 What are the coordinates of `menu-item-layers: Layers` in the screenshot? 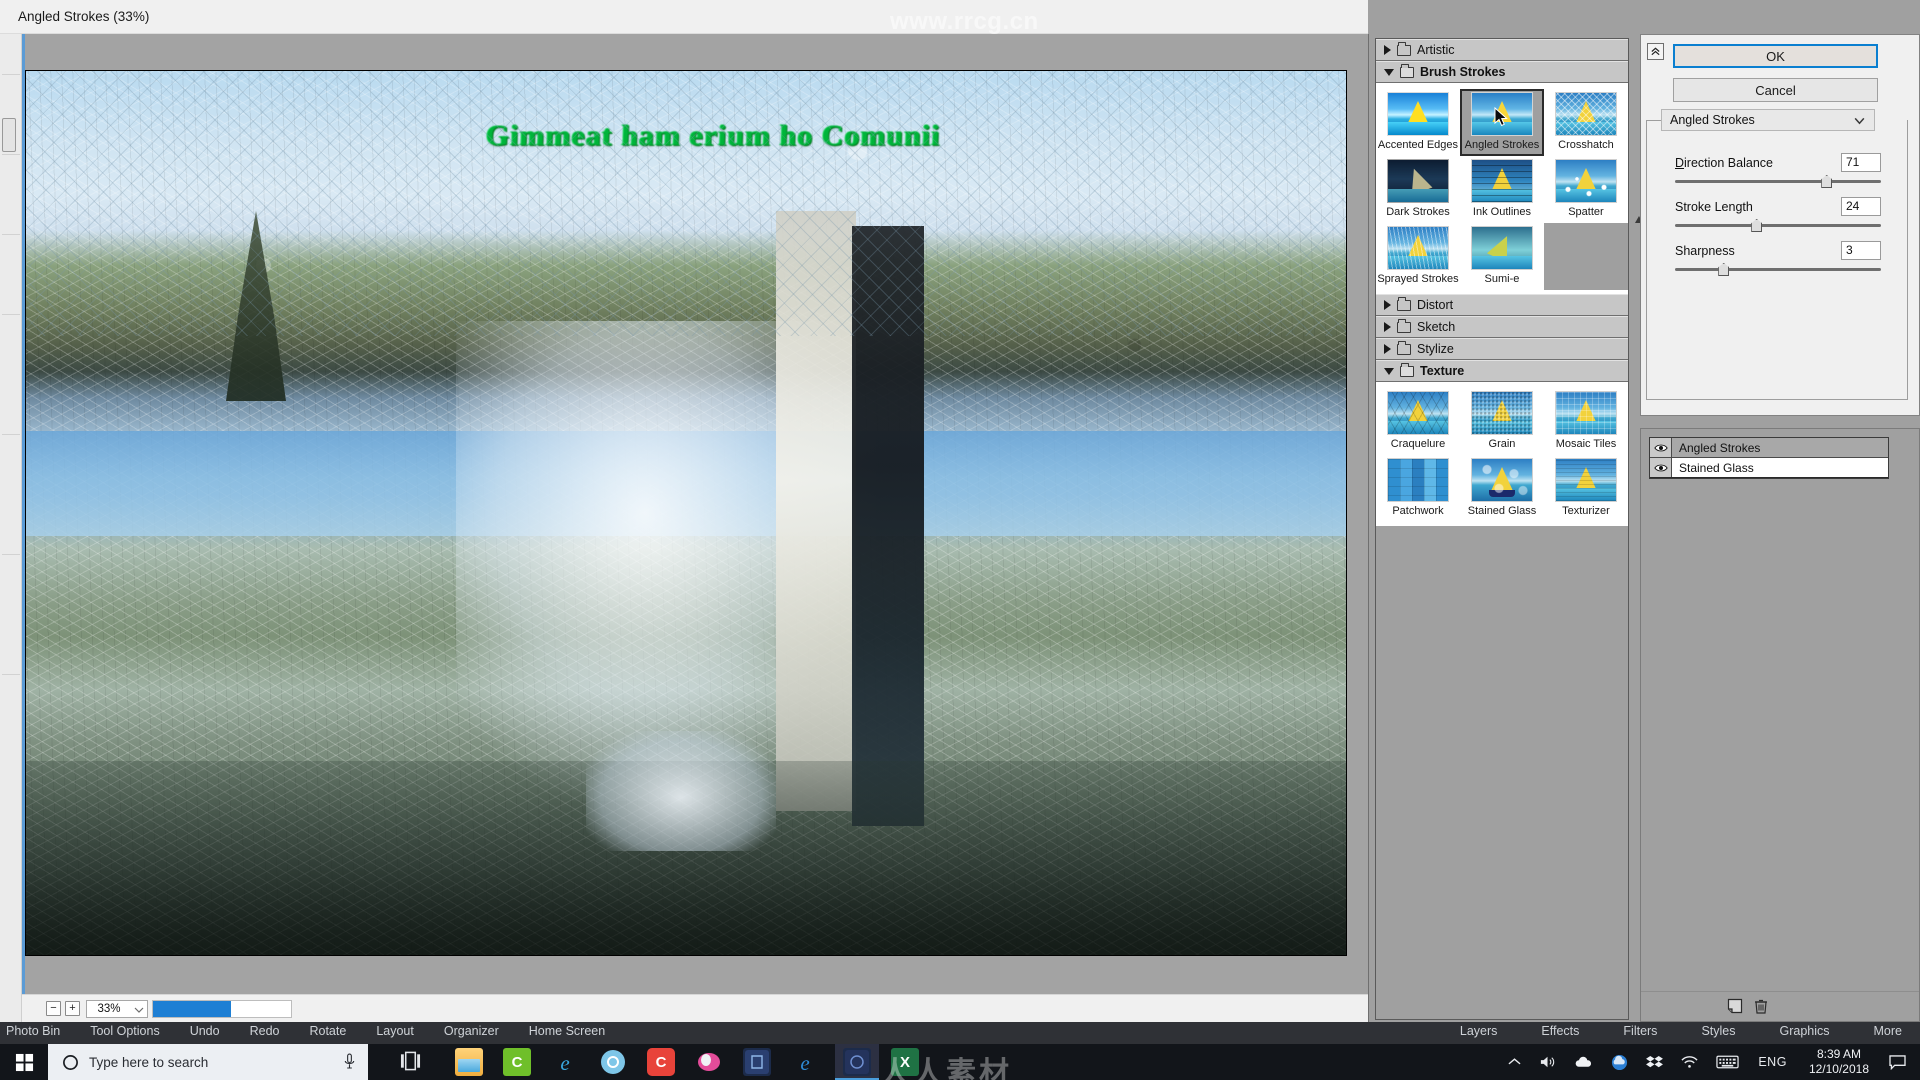 It's located at (1479, 1031).